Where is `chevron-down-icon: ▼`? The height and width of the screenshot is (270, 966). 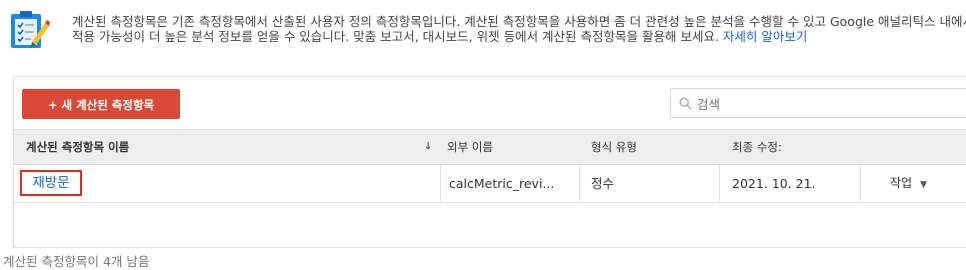
chevron-down-icon: ▼ is located at coordinates (924, 185).